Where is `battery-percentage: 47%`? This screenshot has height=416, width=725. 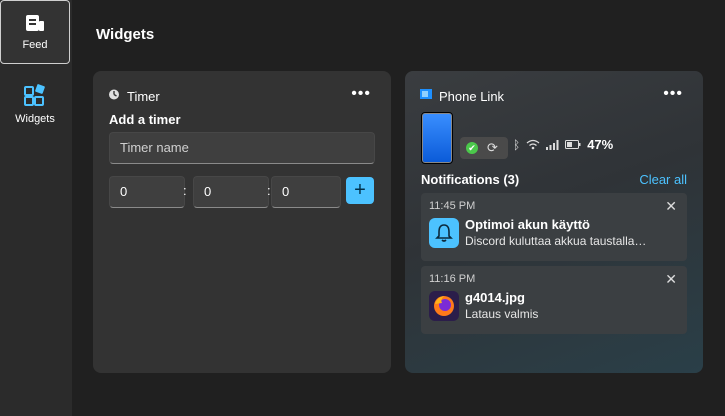 battery-percentage: 47% is located at coordinates (600, 144).